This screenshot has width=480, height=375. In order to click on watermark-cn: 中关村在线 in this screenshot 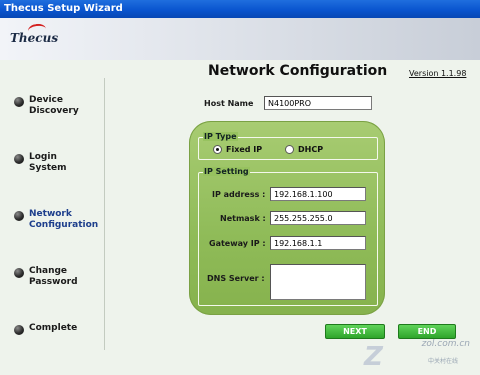, I will do `click(442, 361)`.